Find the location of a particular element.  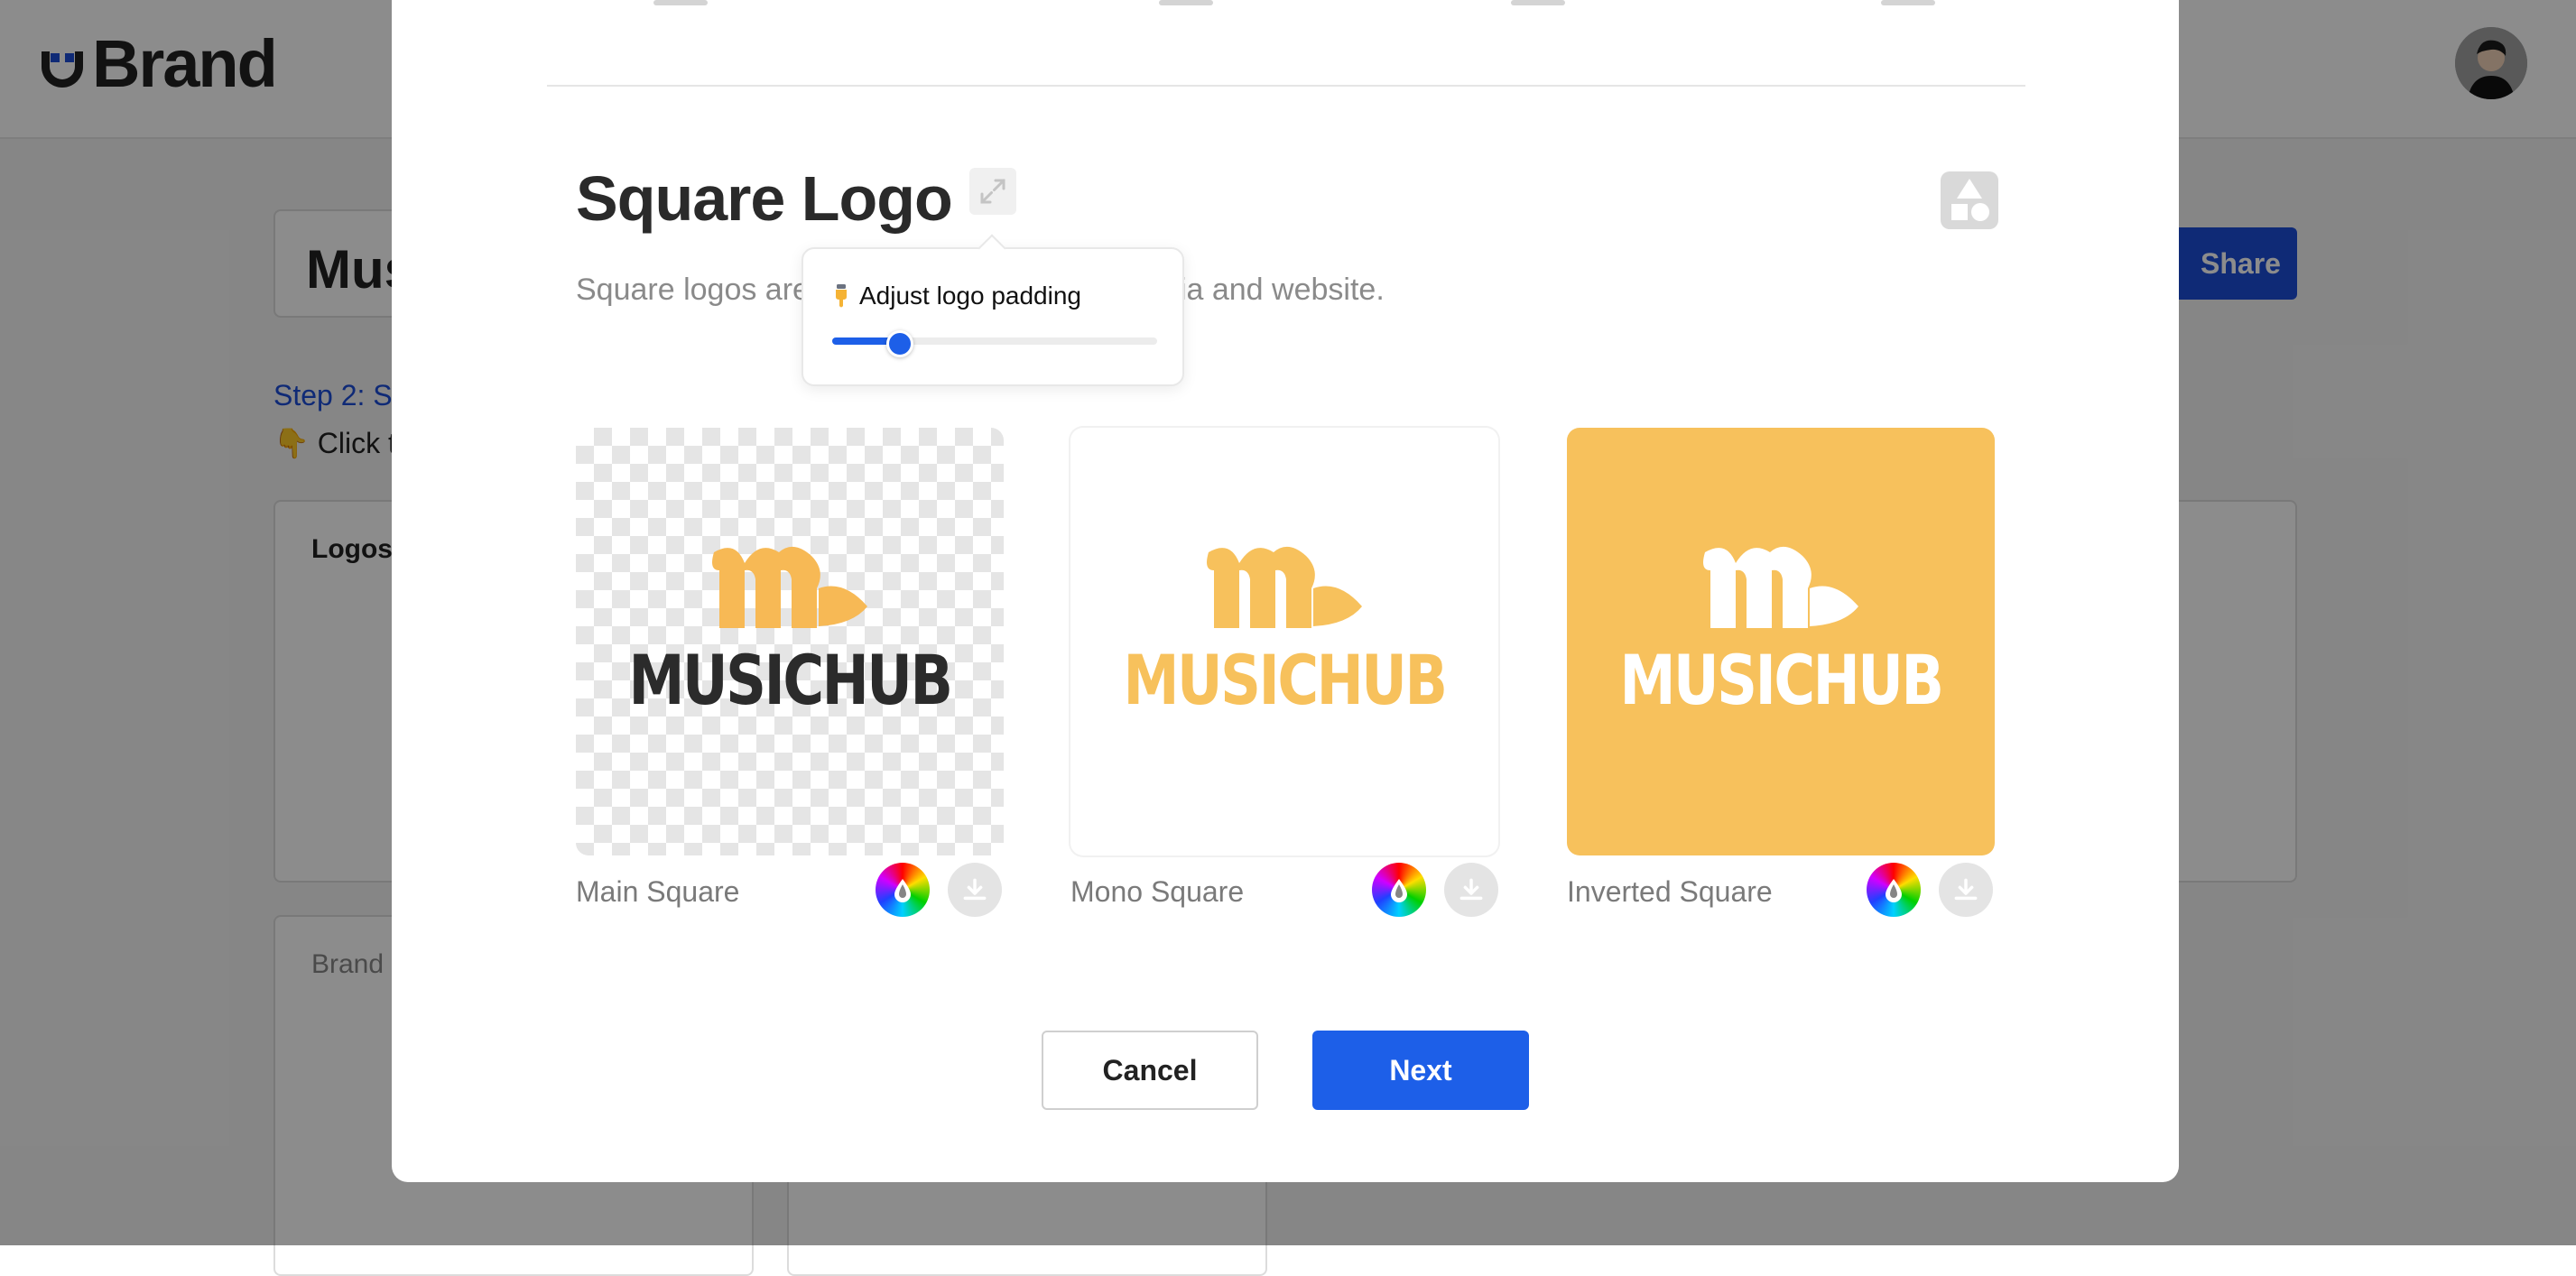

mono-square-download-button is located at coordinates (1471, 890).